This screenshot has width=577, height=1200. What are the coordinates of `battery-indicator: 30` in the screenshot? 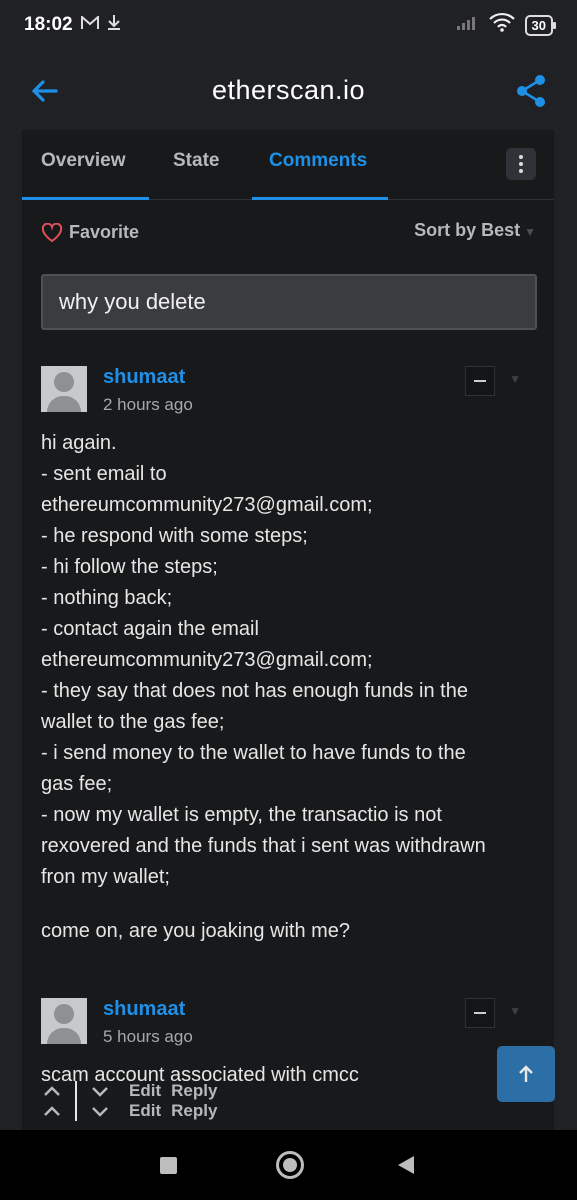 It's located at (540, 25).